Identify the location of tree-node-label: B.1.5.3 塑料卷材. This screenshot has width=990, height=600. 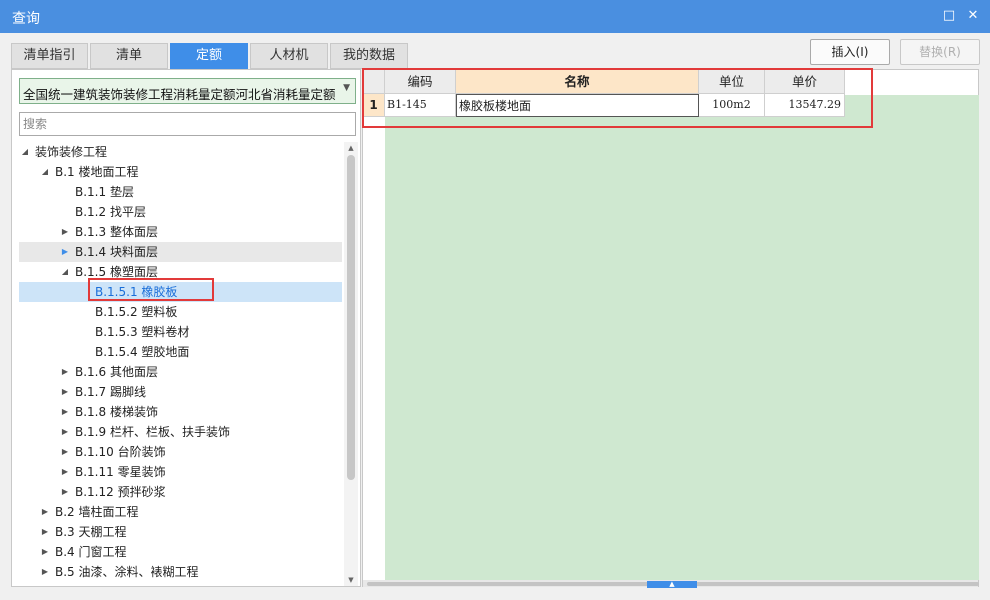
(142, 332).